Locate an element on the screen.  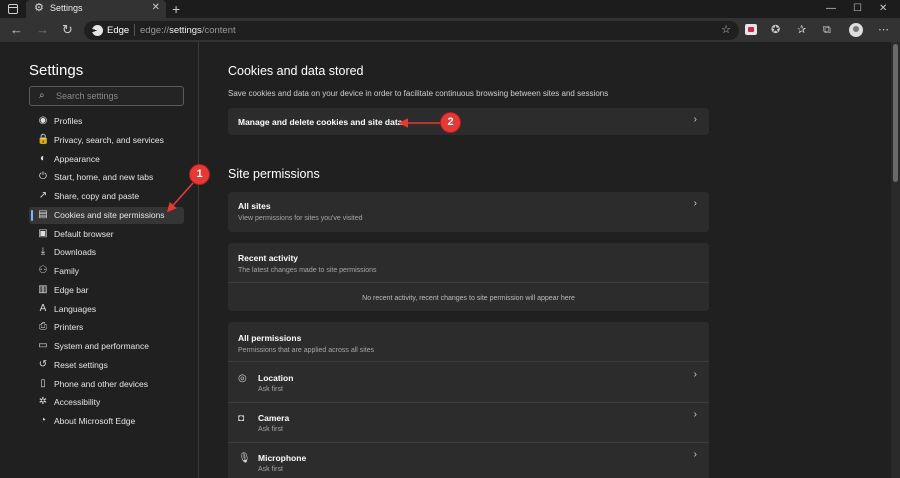
annotation-badge-1: 1 is located at coordinates (199, 174).